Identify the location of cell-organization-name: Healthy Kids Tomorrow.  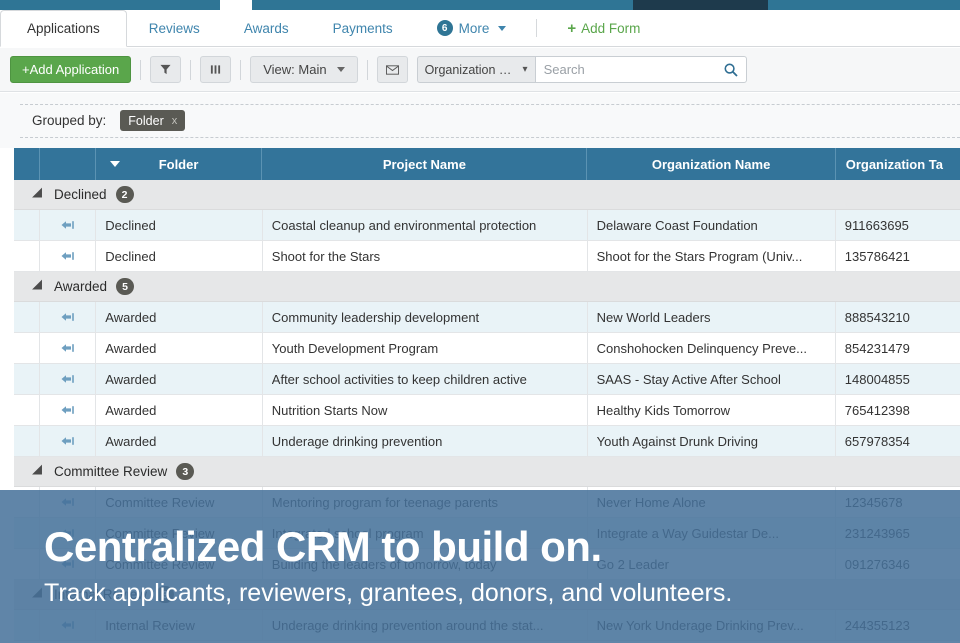
(712, 410).